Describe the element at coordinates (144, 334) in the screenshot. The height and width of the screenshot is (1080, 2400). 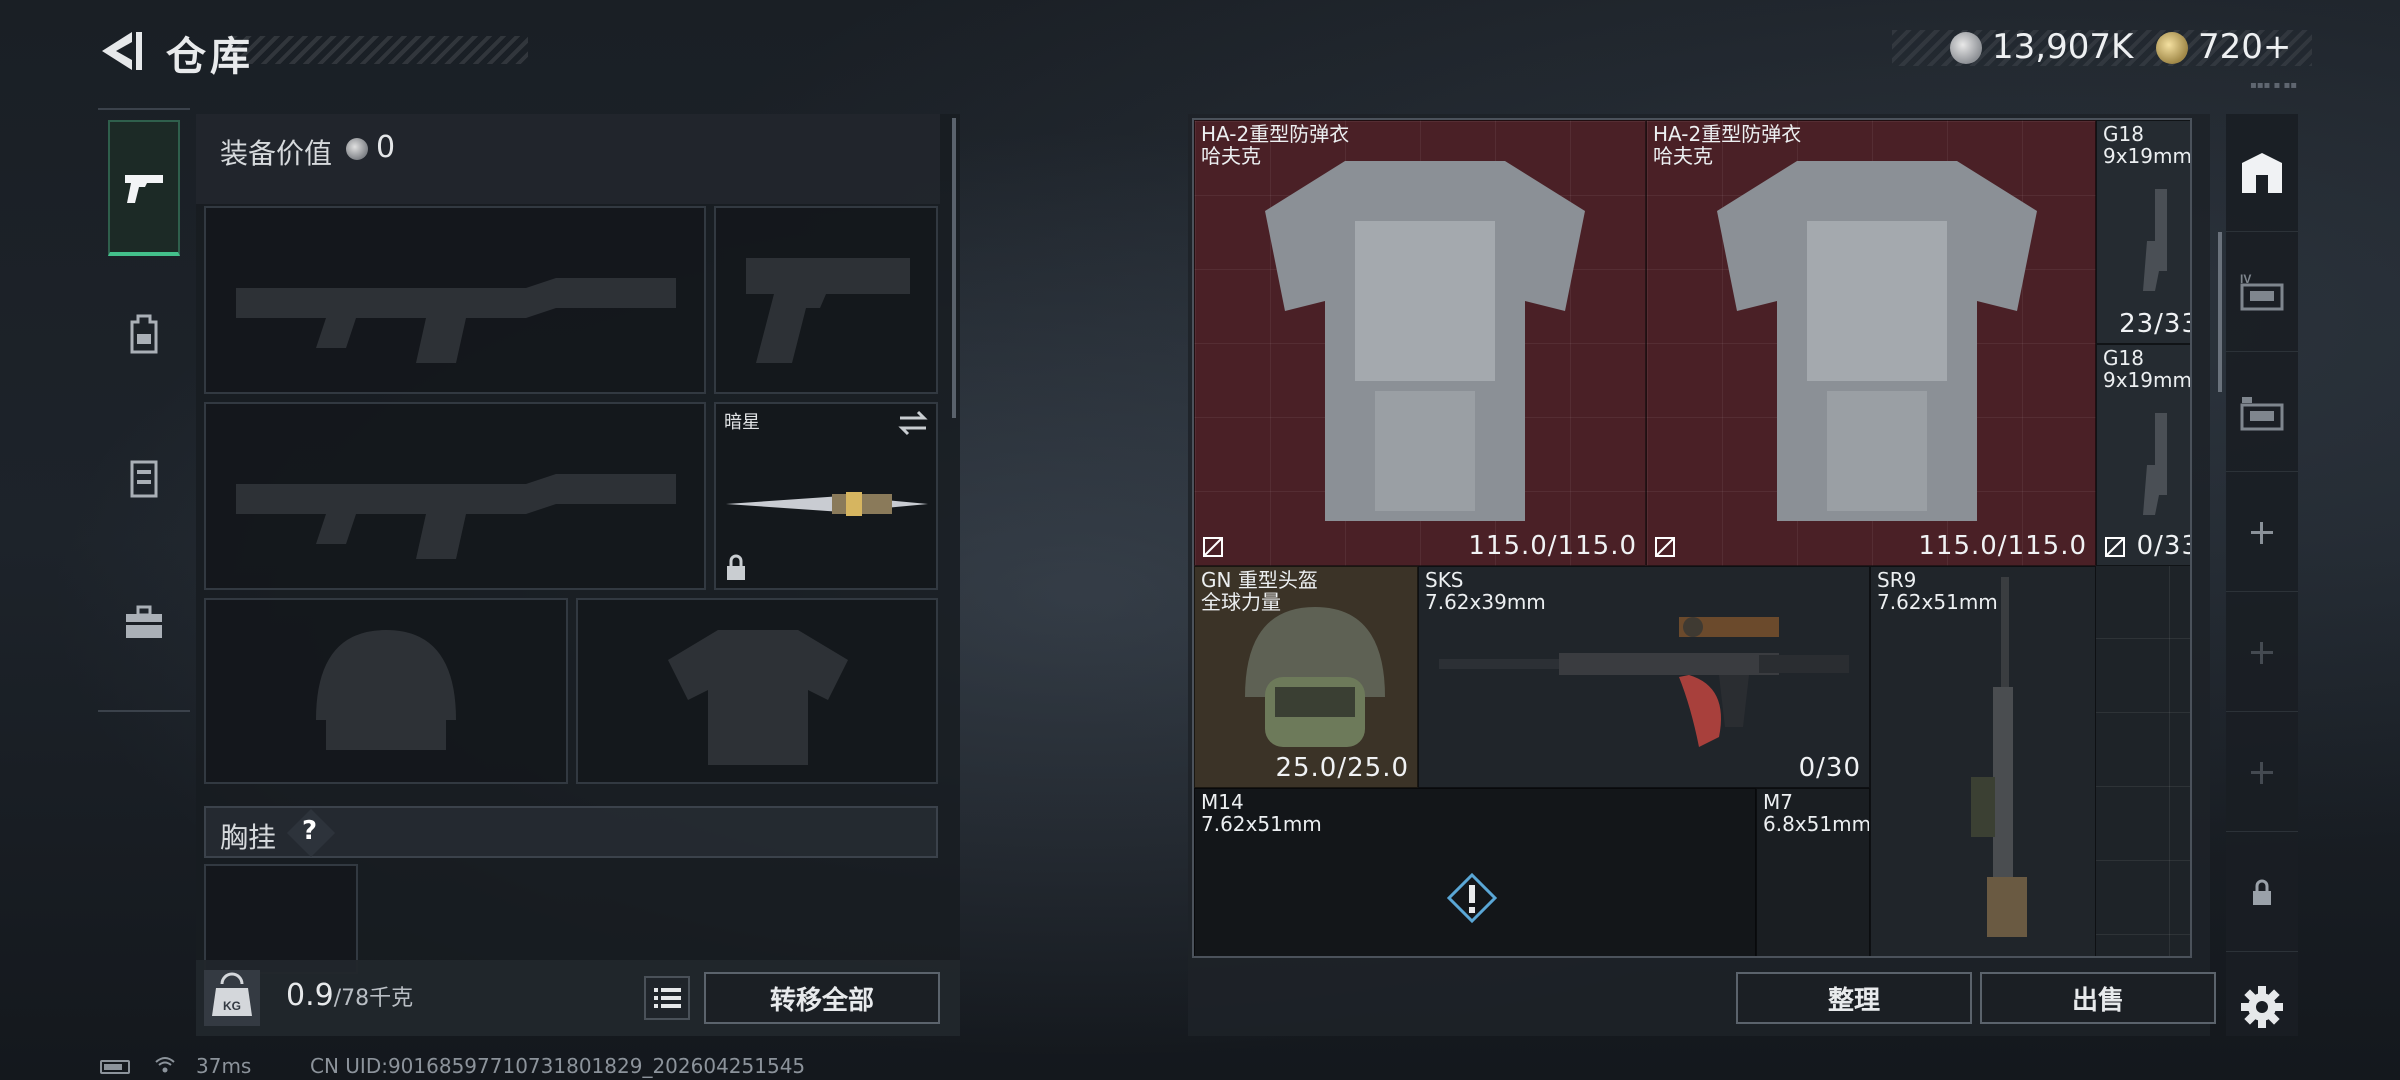
I see `nav-backpack` at that location.